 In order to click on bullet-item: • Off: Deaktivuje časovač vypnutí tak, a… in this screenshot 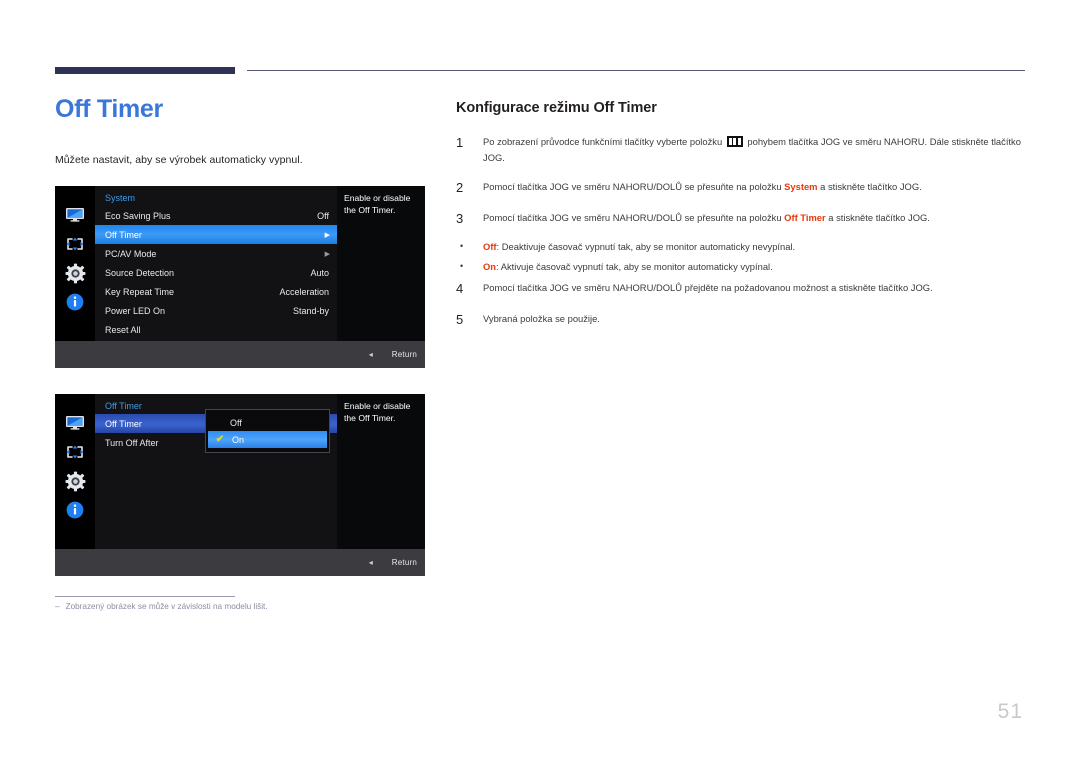, I will do `click(741, 247)`.